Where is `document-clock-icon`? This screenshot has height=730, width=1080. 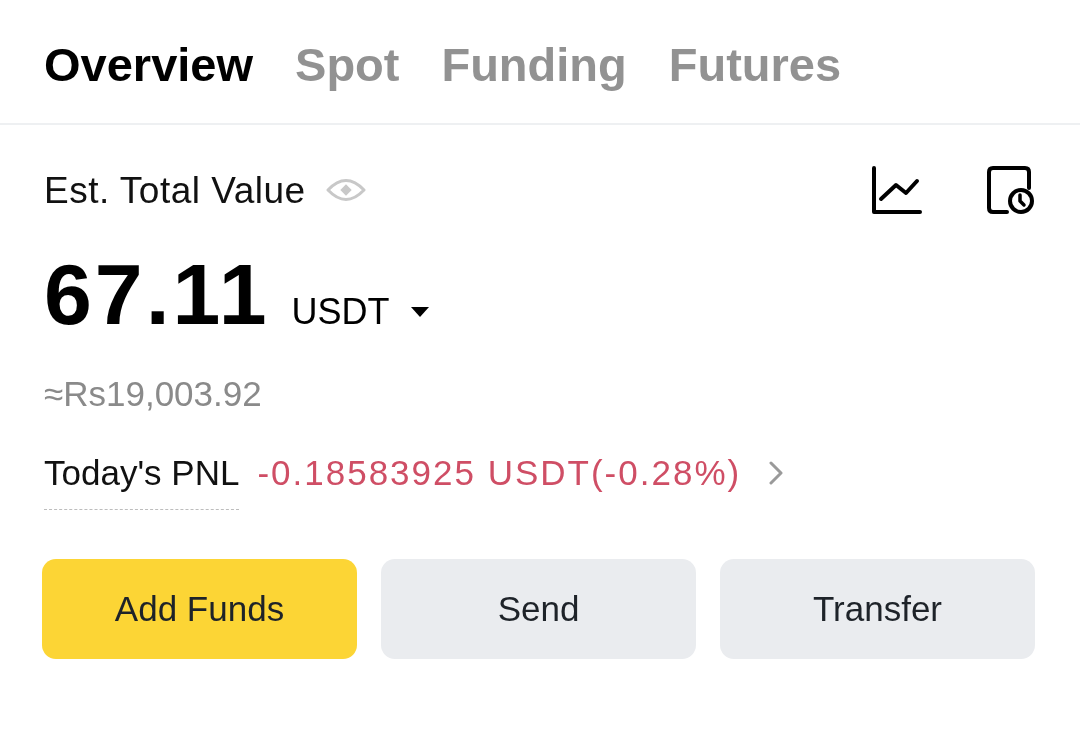
document-clock-icon is located at coordinates (1011, 190).